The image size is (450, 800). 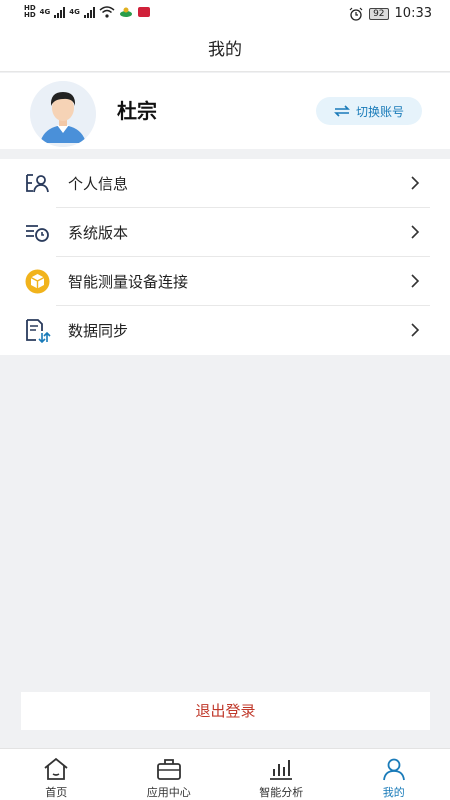 What do you see at coordinates (107, 12) in the screenshot?
I see `wifi-icon` at bounding box center [107, 12].